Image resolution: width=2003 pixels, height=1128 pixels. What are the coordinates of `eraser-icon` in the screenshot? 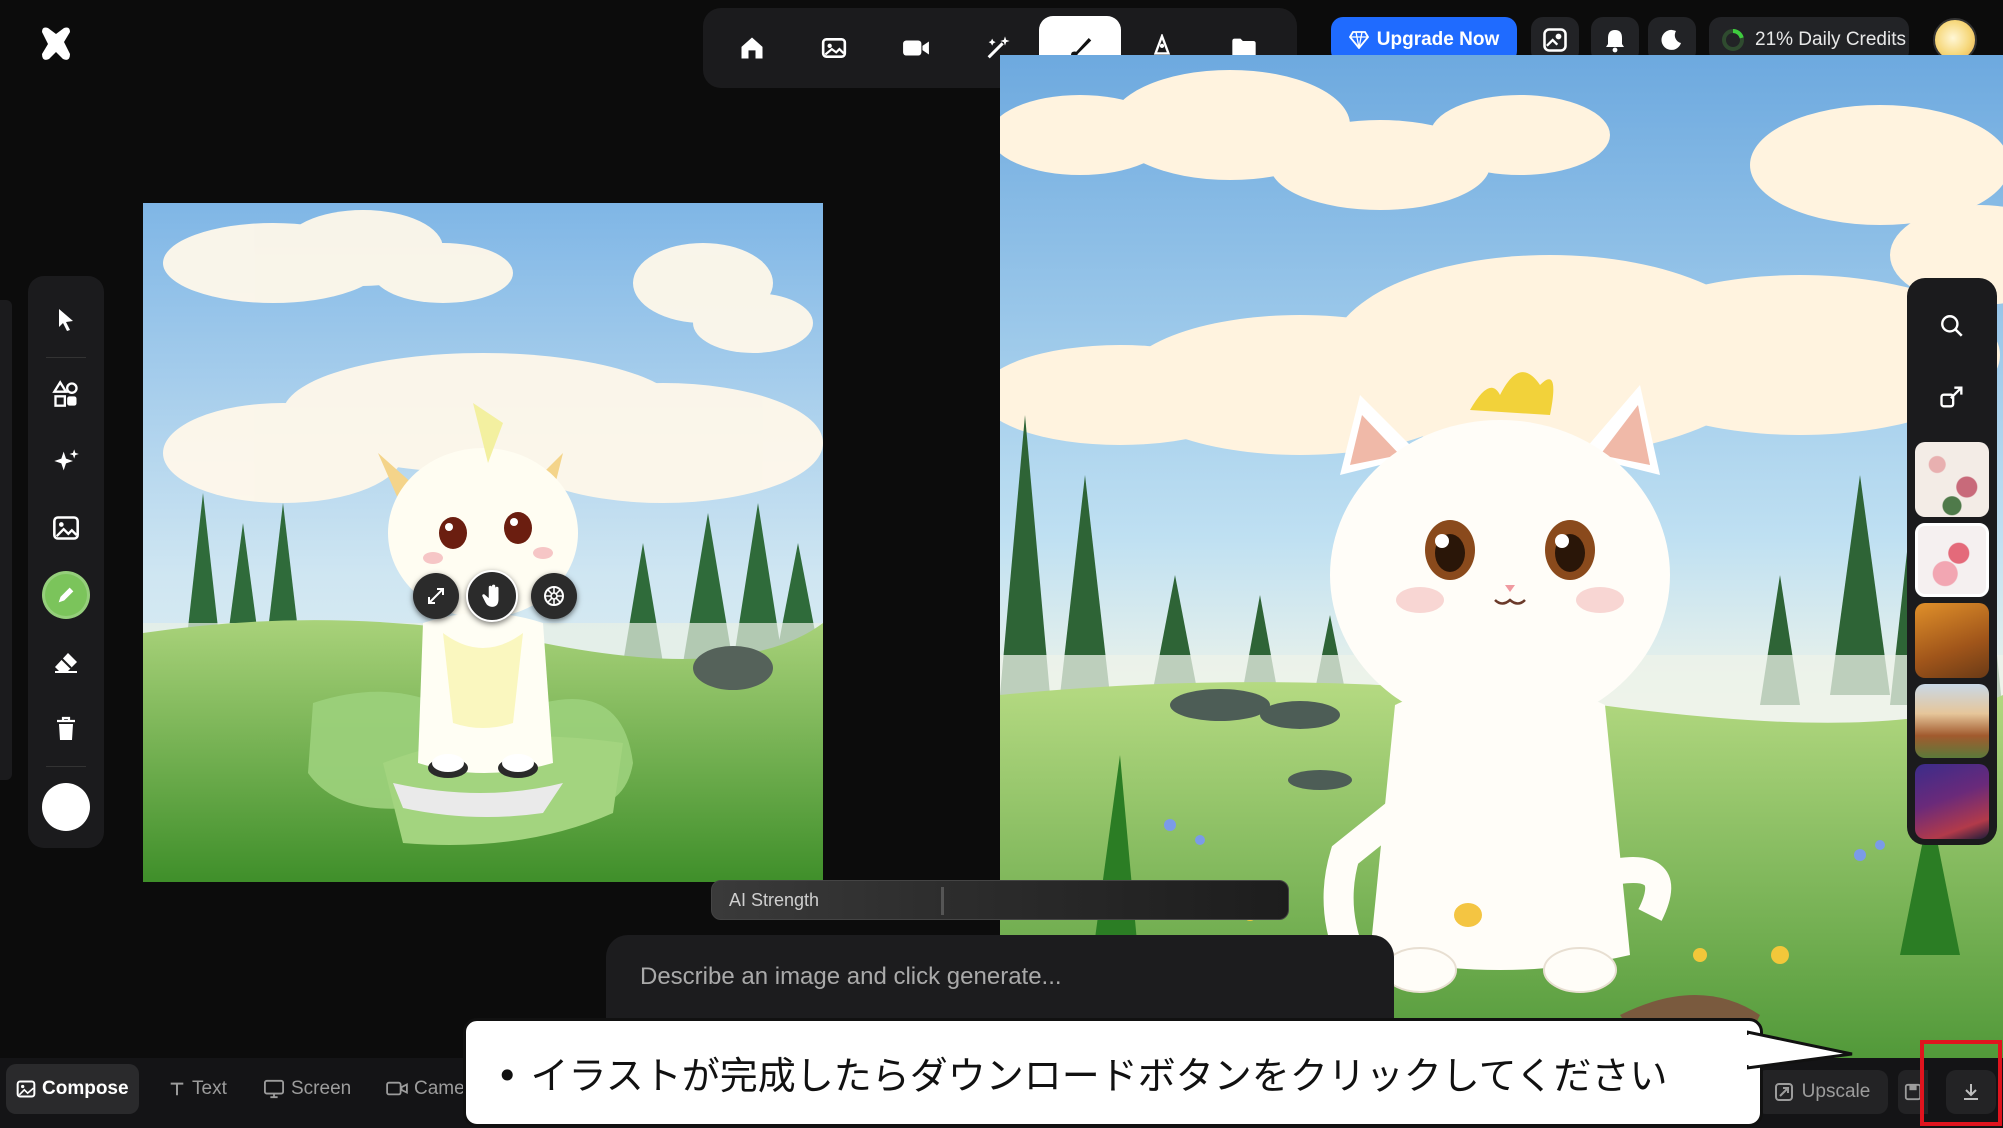 It's located at (66, 662).